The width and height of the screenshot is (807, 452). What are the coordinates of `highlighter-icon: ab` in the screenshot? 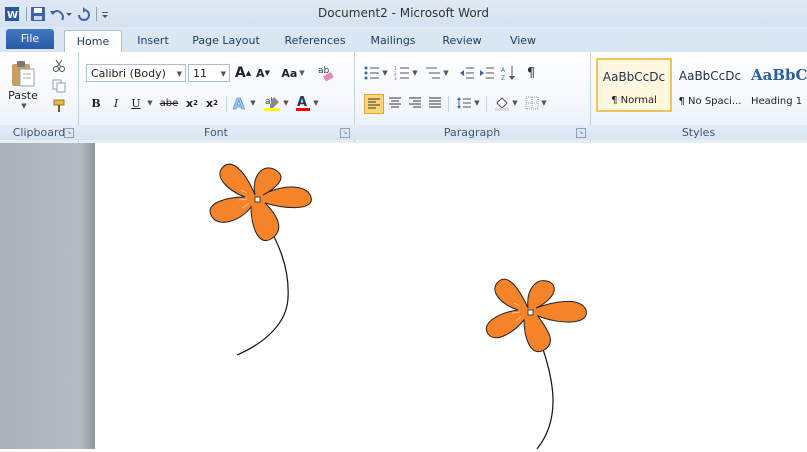 It's located at (272, 104).